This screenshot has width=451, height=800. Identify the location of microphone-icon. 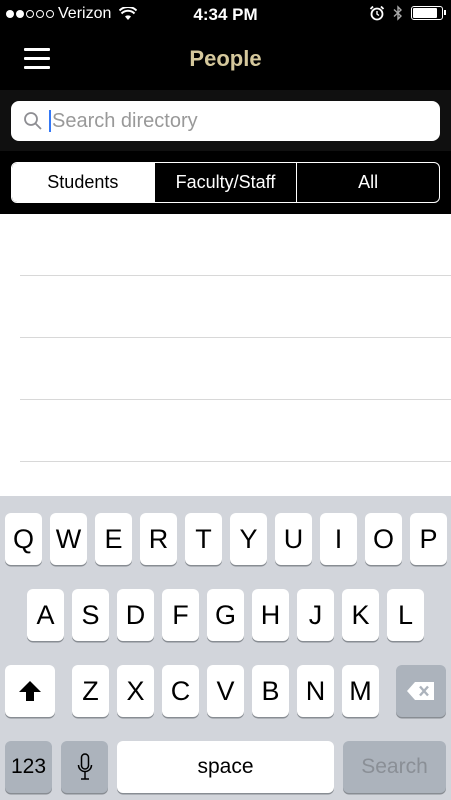
(84, 766).